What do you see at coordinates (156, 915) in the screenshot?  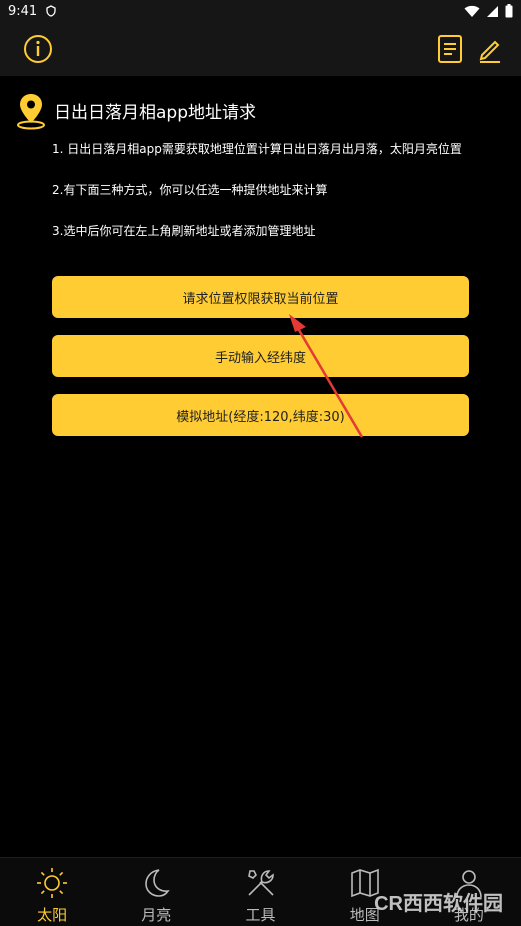 I see `nav-label-moon: 月亮` at bounding box center [156, 915].